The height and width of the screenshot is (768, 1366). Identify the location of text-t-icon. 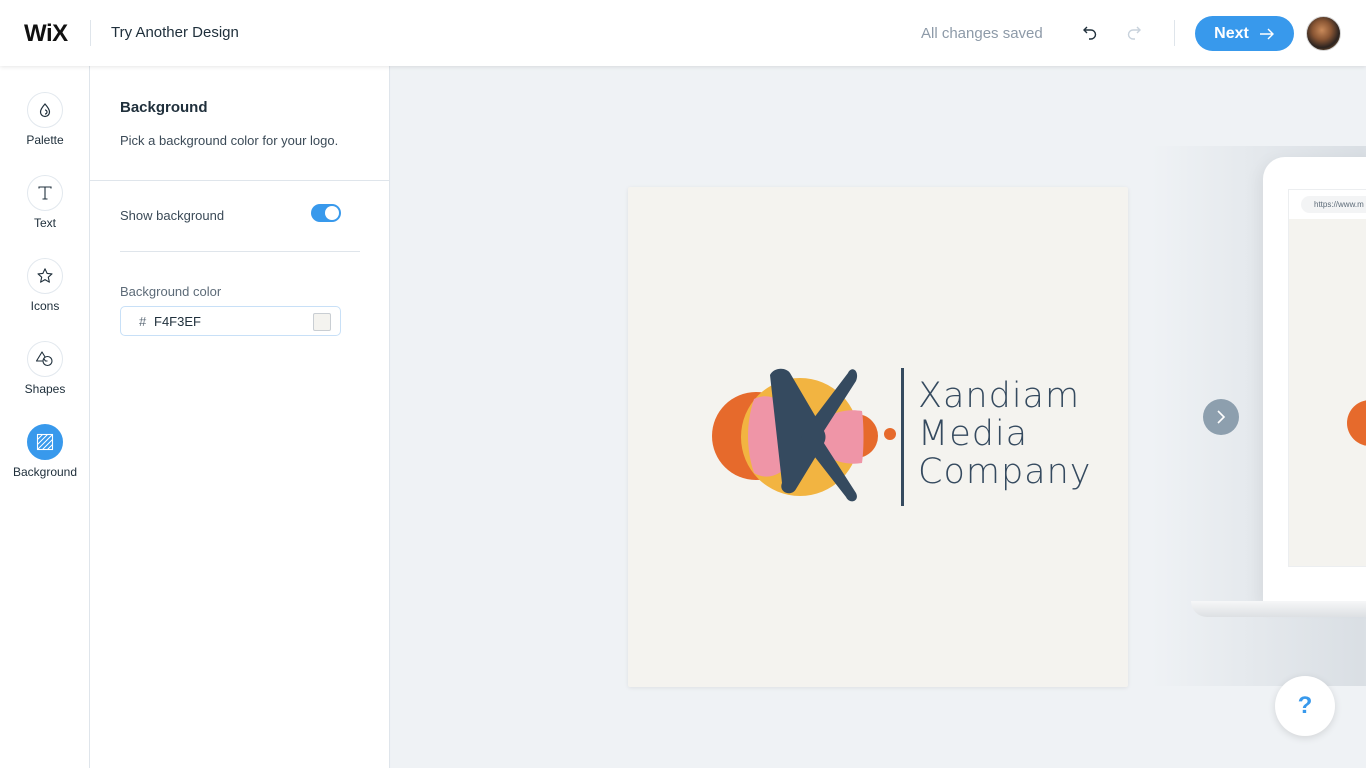
(45, 193).